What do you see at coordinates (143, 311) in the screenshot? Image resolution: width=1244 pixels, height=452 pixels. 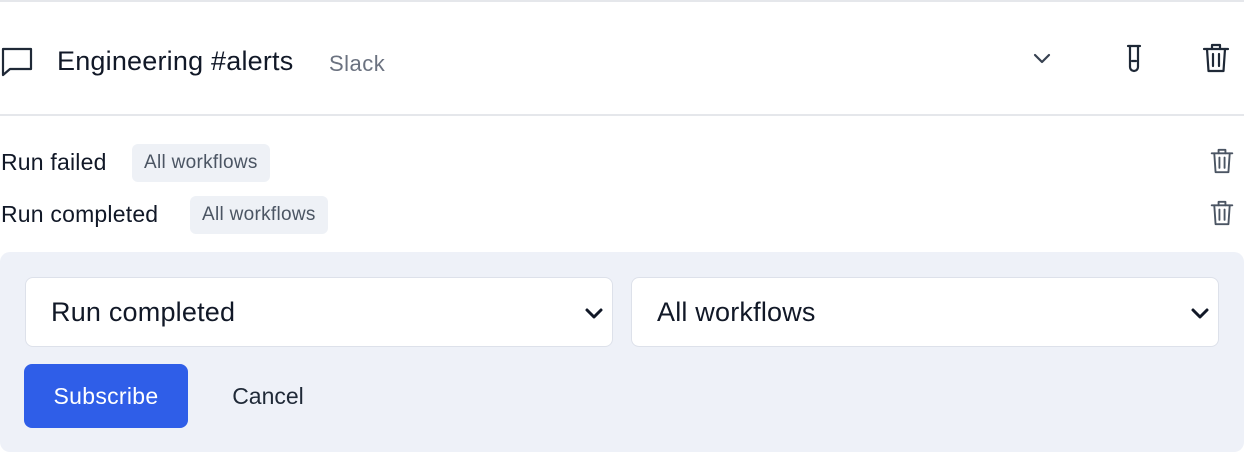 I see `event-select-value: Run completed` at bounding box center [143, 311].